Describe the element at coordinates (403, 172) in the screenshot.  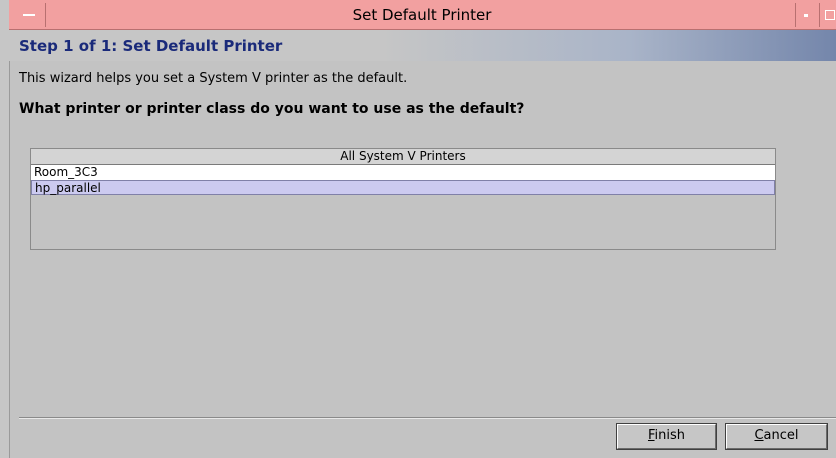
I see `table-row: Room_3C3` at that location.